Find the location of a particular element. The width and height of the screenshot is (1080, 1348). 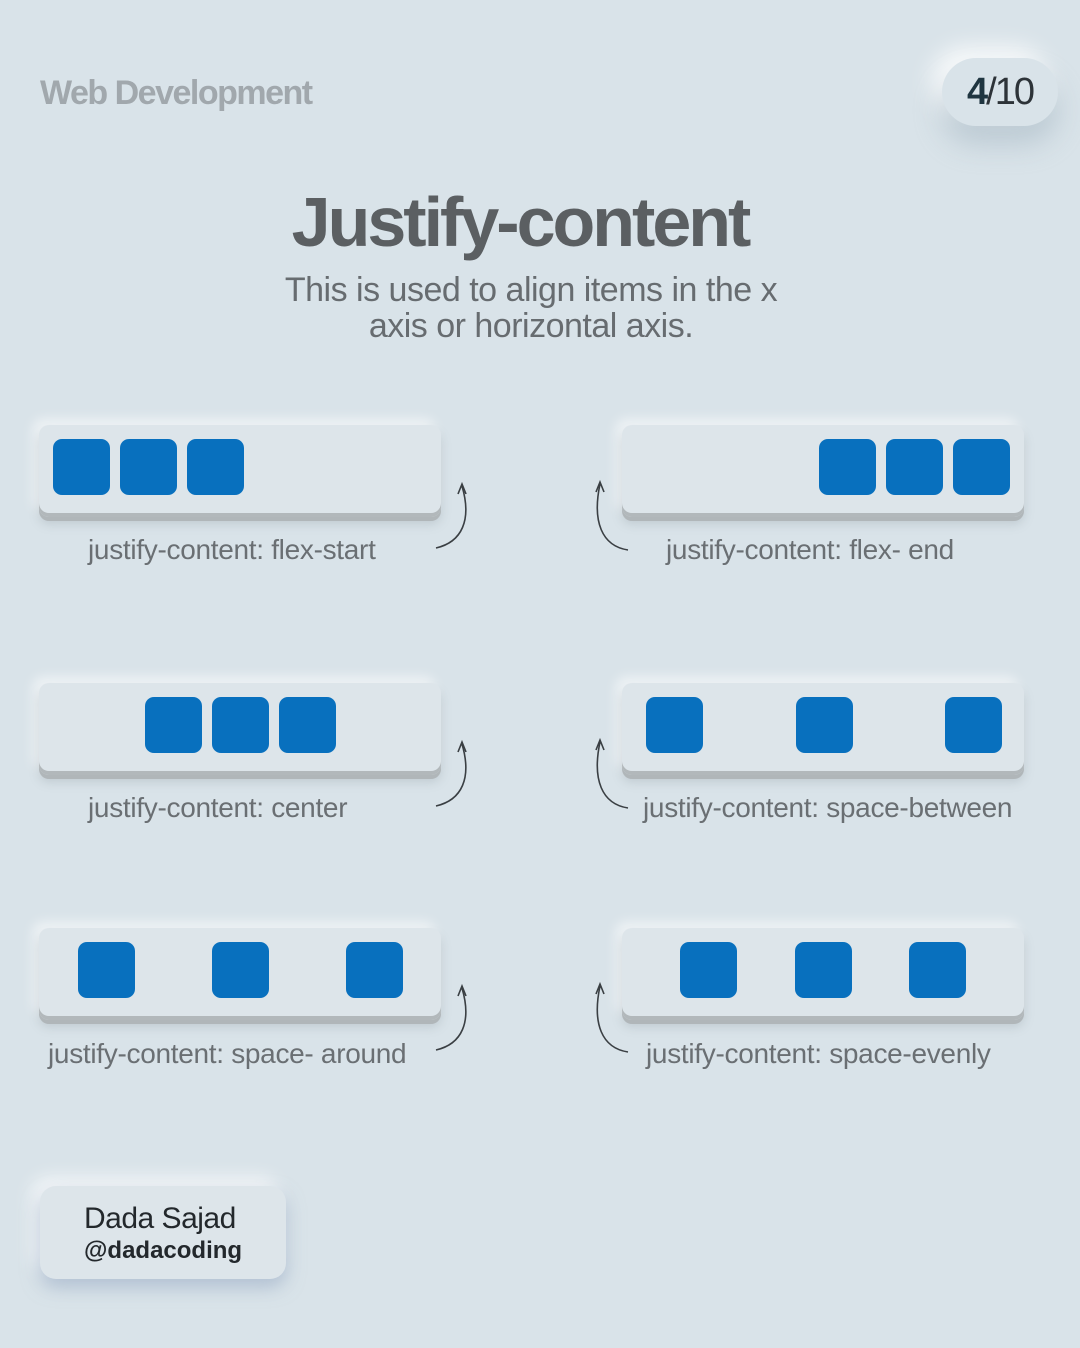

example-caption-flex-start: justify-content: flex-start is located at coordinates (232, 549).